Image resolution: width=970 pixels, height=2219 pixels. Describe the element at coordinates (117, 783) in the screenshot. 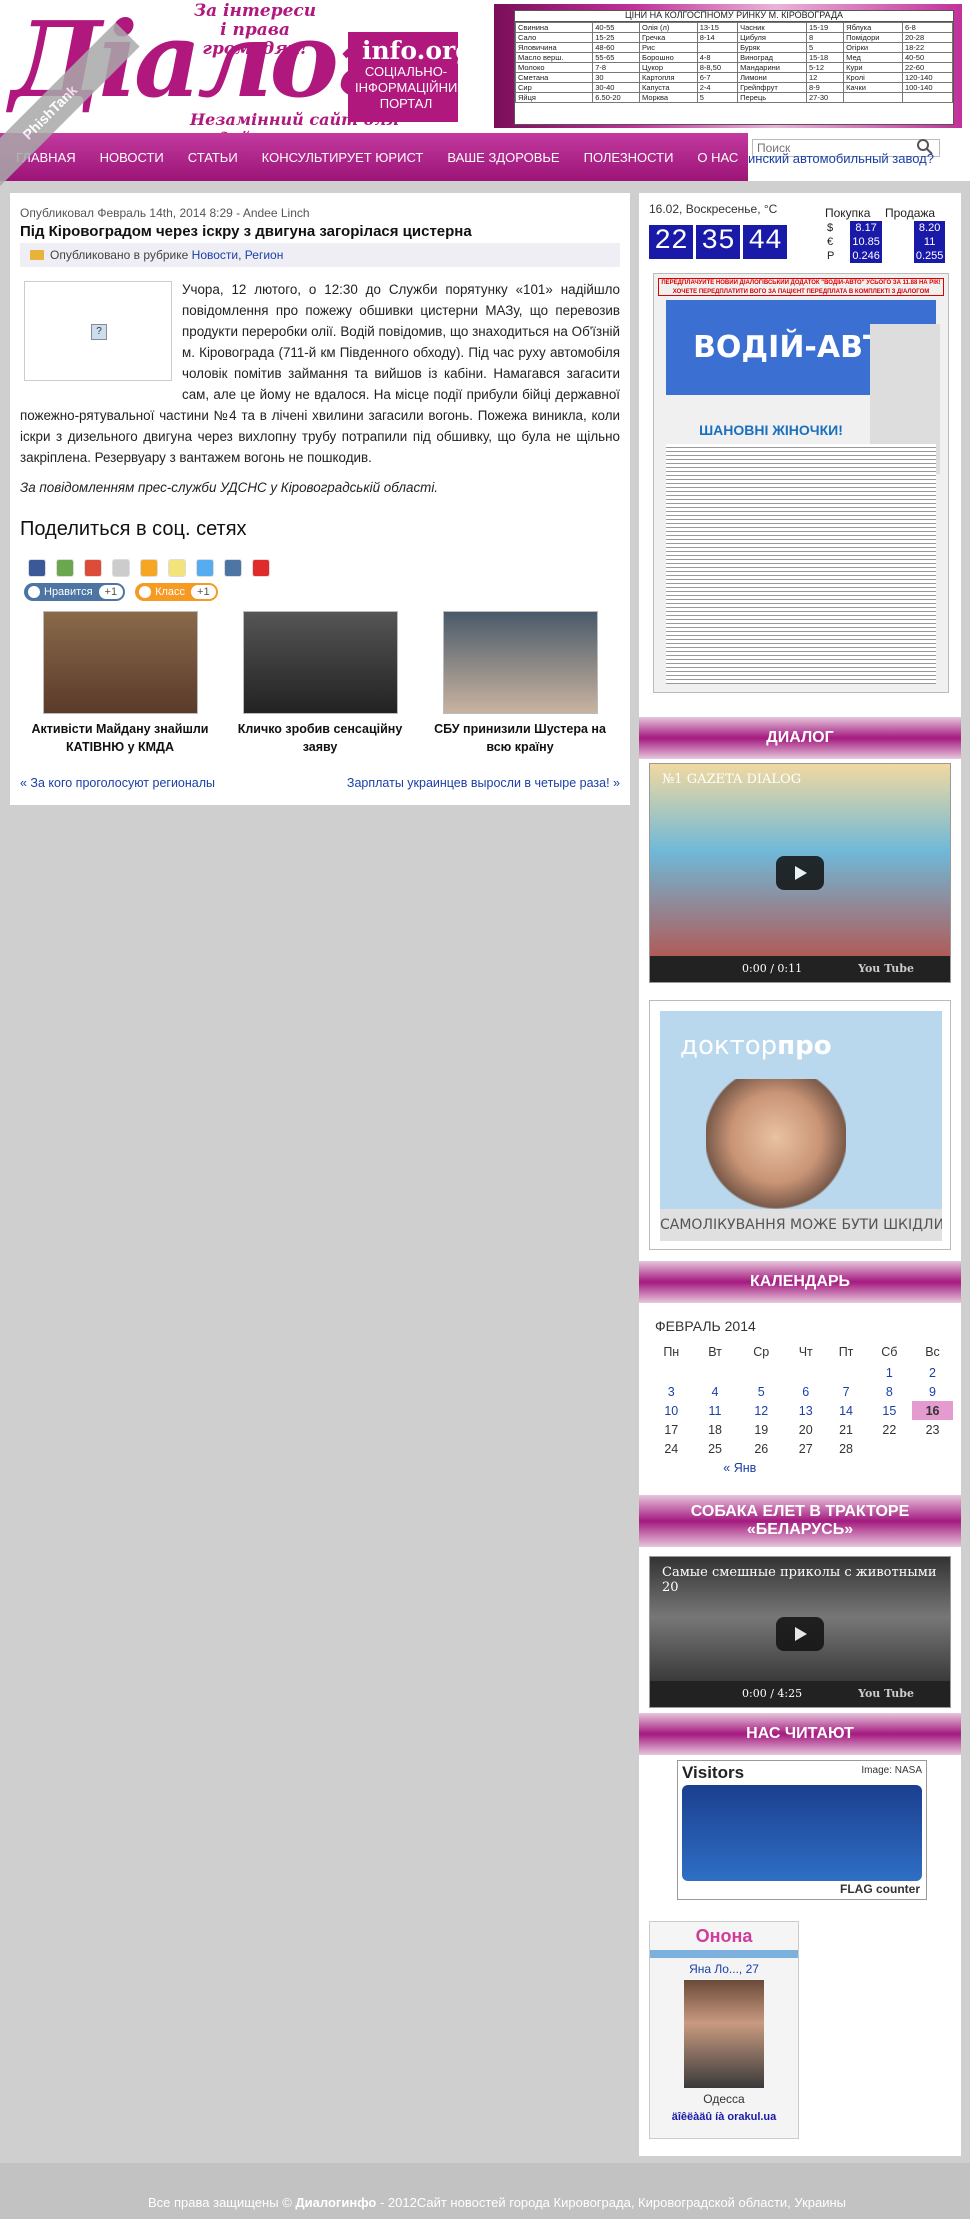

I see `prev-post-link: « За кого проголосуют регионалы` at that location.